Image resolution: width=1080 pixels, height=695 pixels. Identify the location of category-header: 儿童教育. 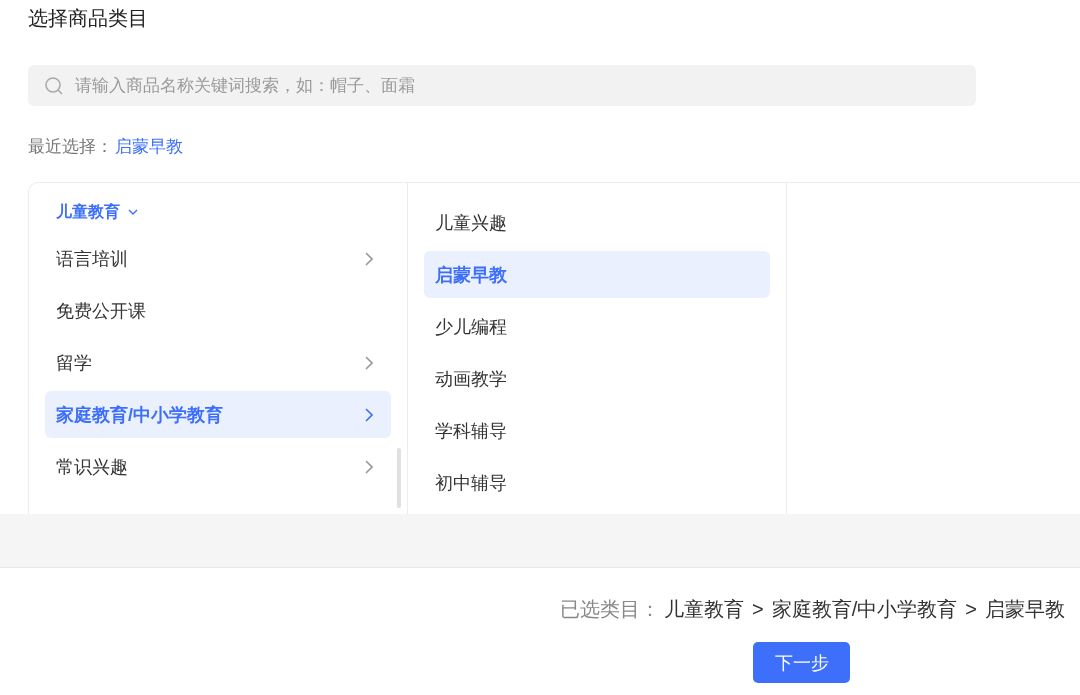
(218, 212).